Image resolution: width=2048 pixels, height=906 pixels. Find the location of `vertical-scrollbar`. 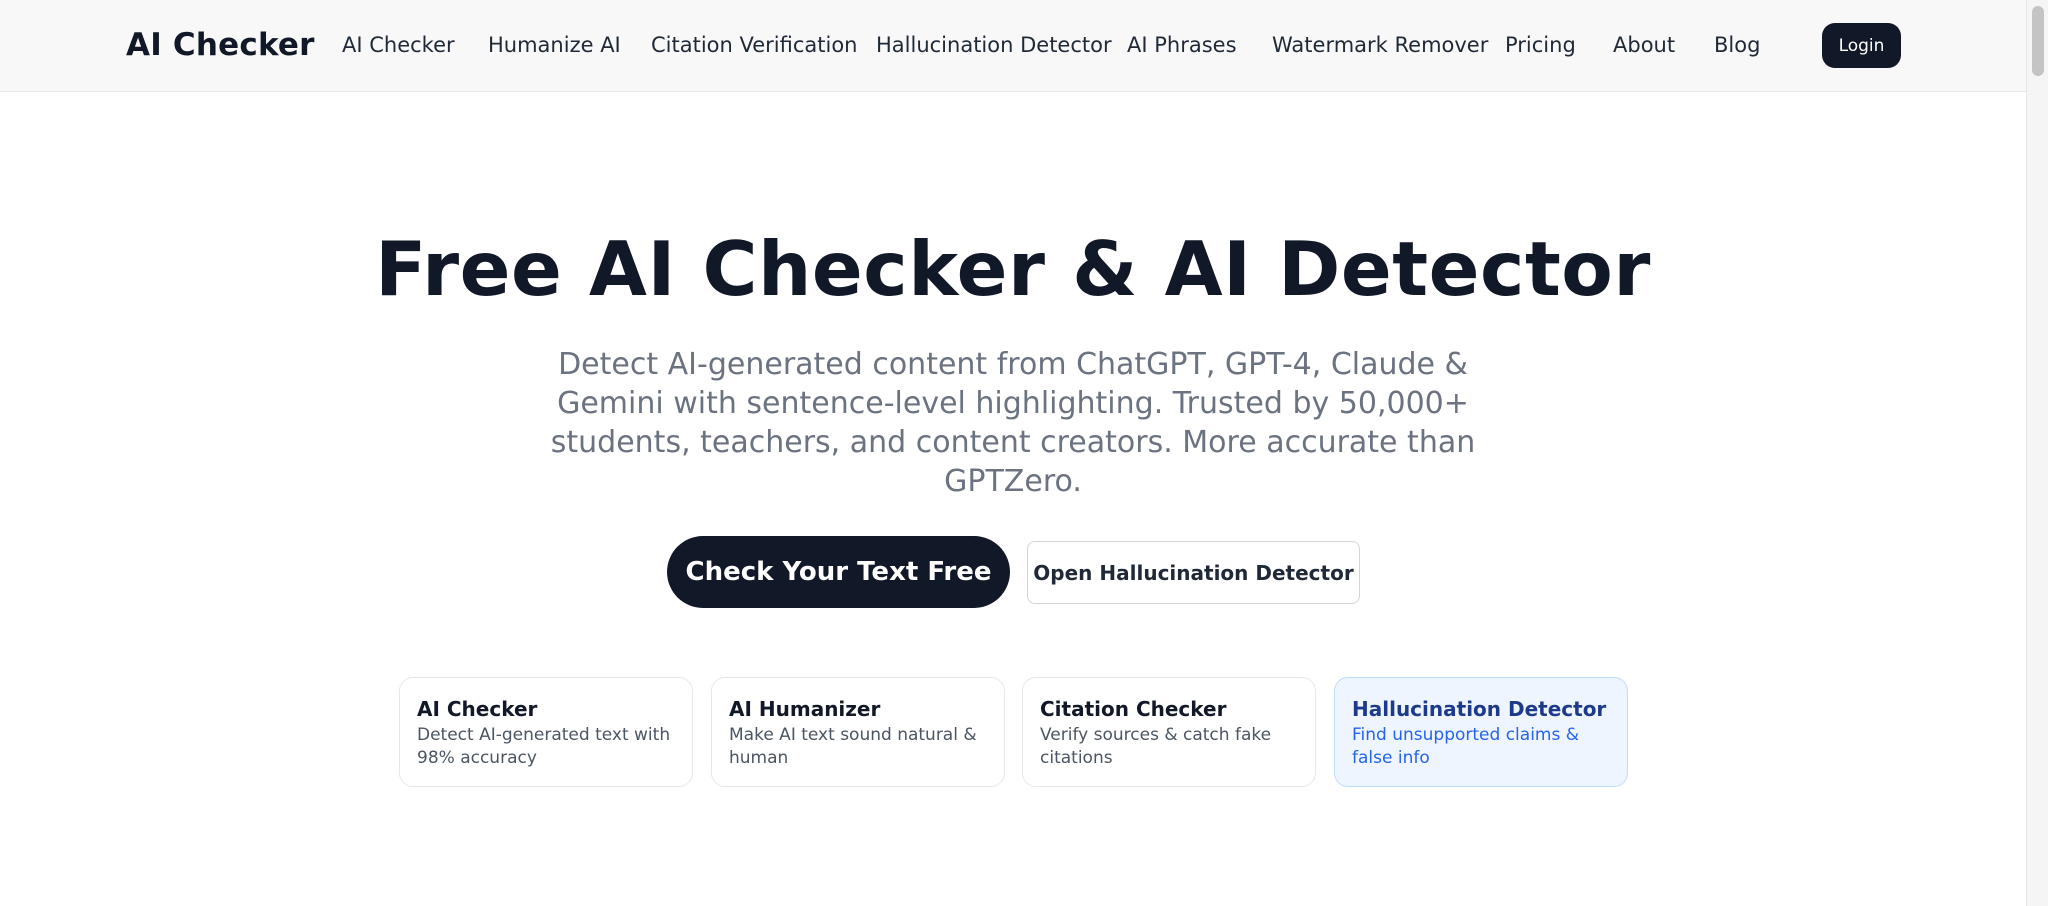

vertical-scrollbar is located at coordinates (2037, 453).